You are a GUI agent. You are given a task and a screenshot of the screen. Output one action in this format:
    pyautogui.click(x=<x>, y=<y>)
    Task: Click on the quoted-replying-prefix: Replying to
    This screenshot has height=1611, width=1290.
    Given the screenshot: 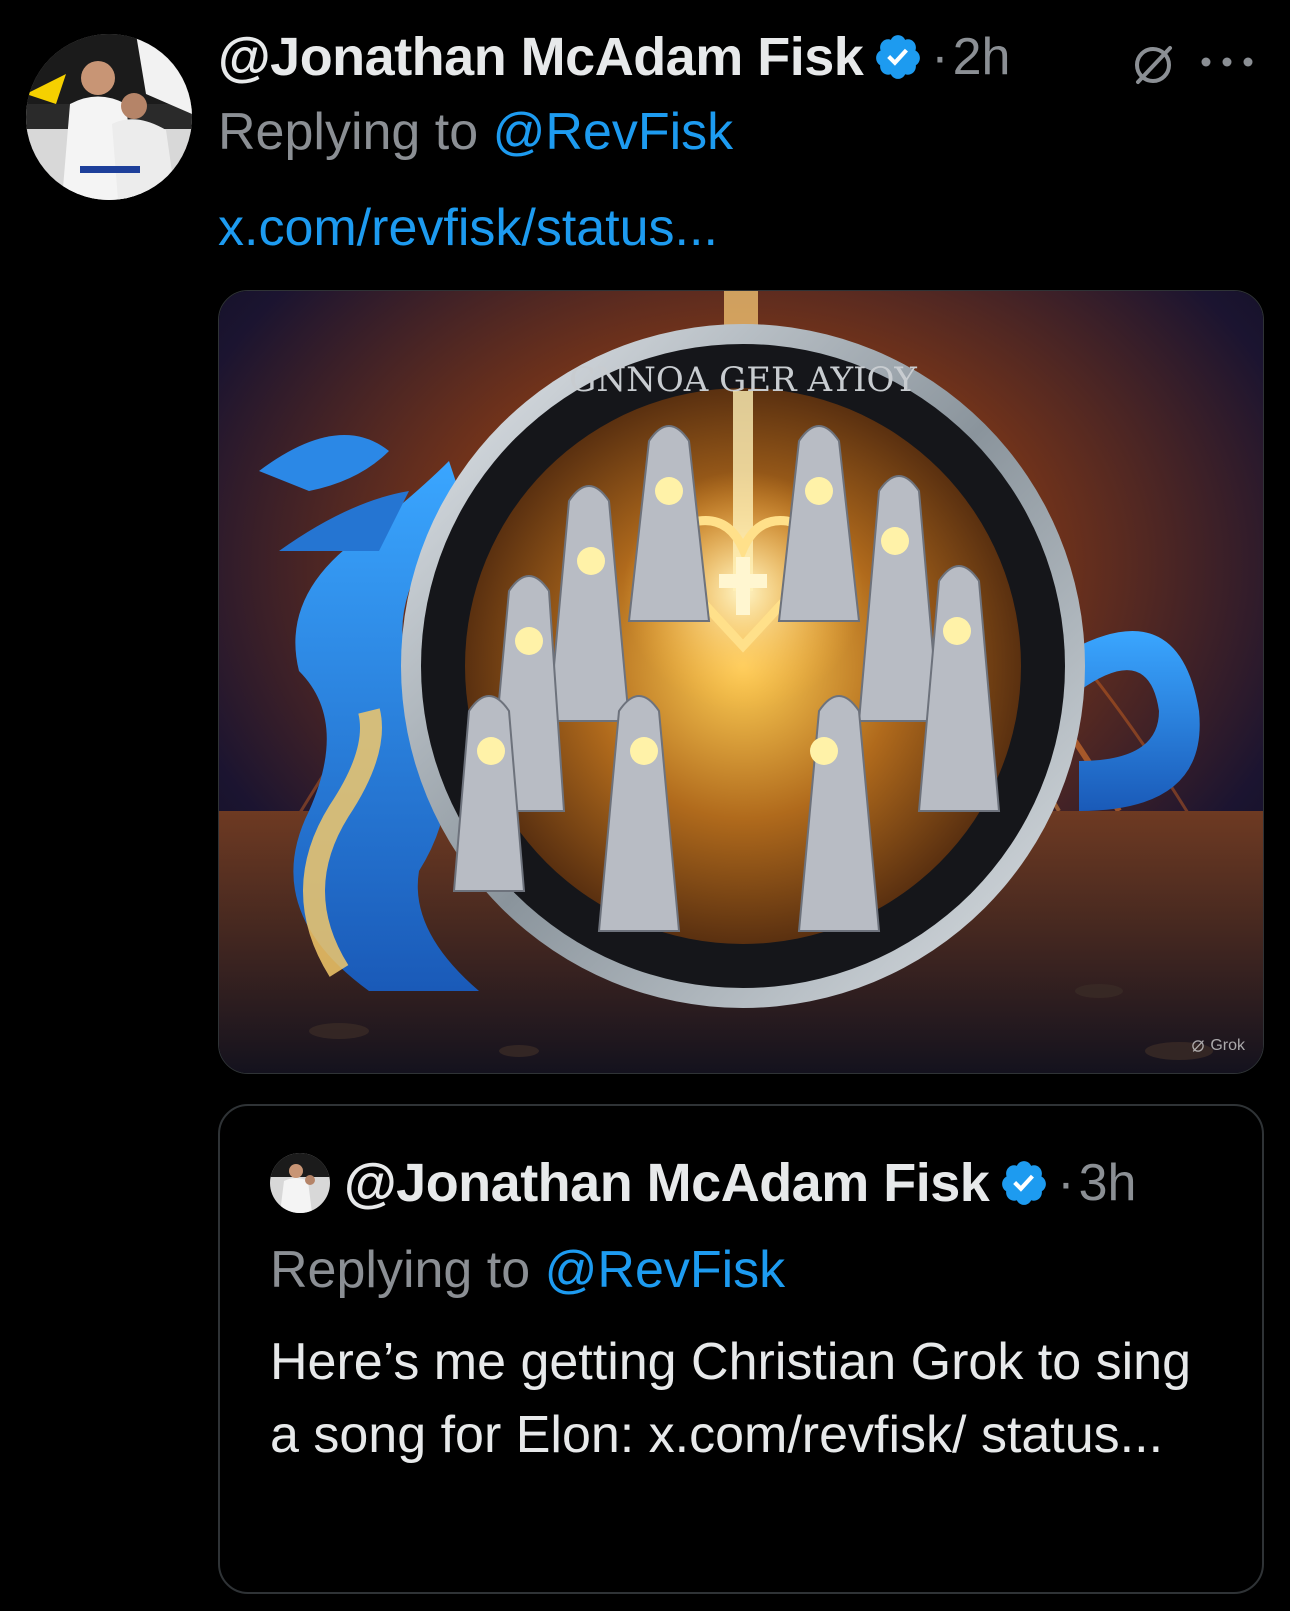 What is the action you would take?
    pyautogui.click(x=407, y=1270)
    